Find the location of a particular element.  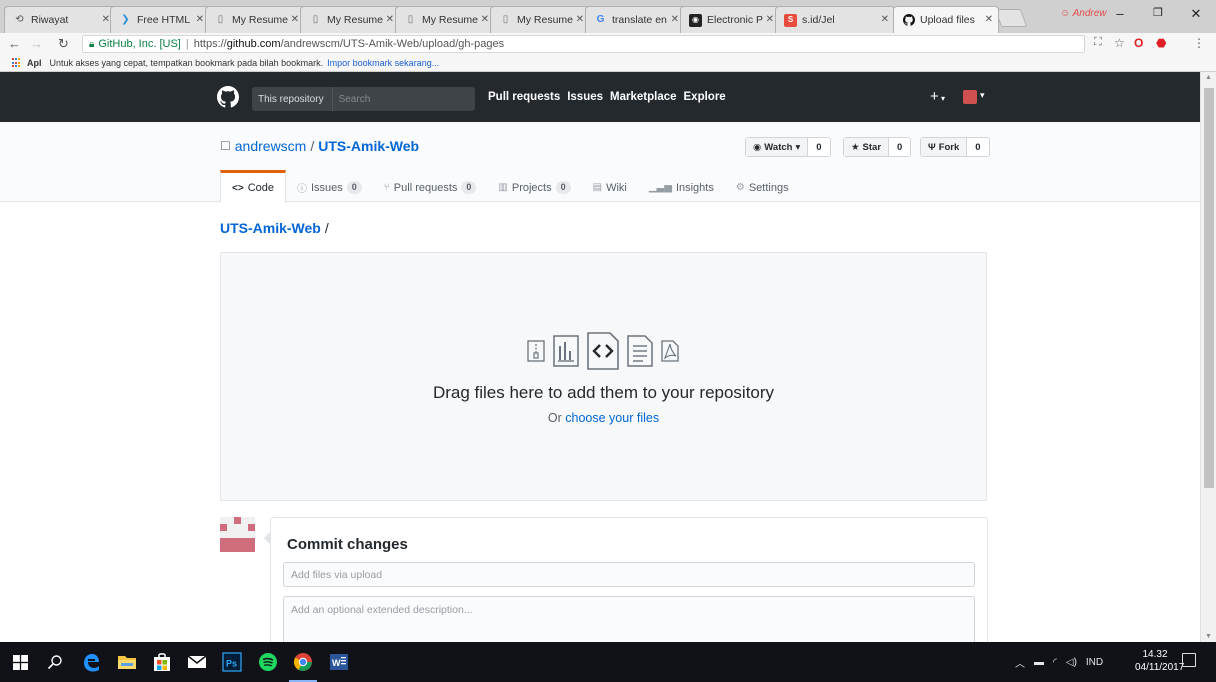

photoshop-icon: Ps is located at coordinates (232, 662).